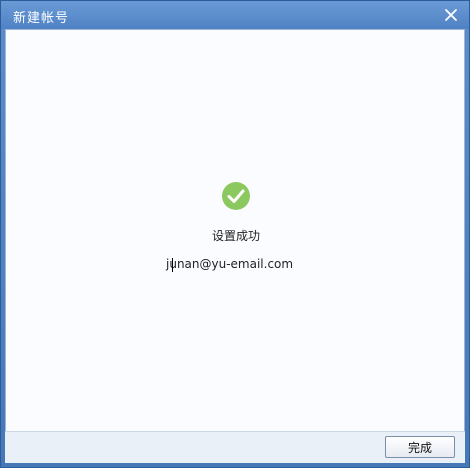 This screenshot has width=470, height=468. Describe the element at coordinates (172, 265) in the screenshot. I see `text-cursor` at that location.